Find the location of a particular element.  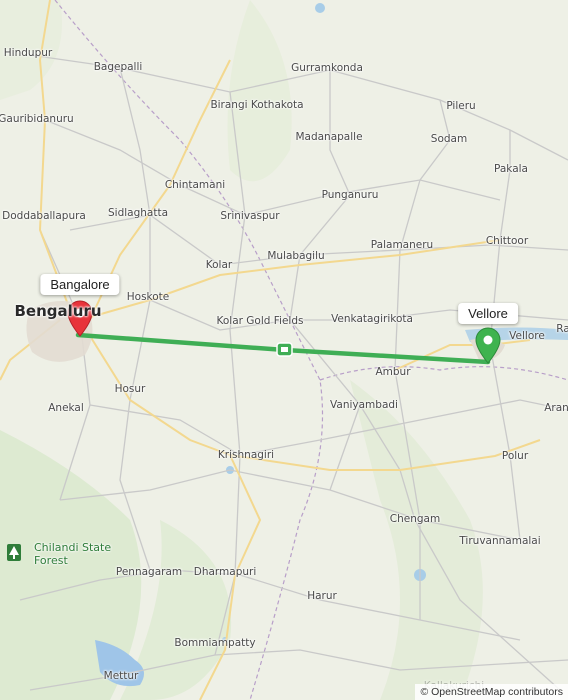

city-label: Hoskote is located at coordinates (148, 297).